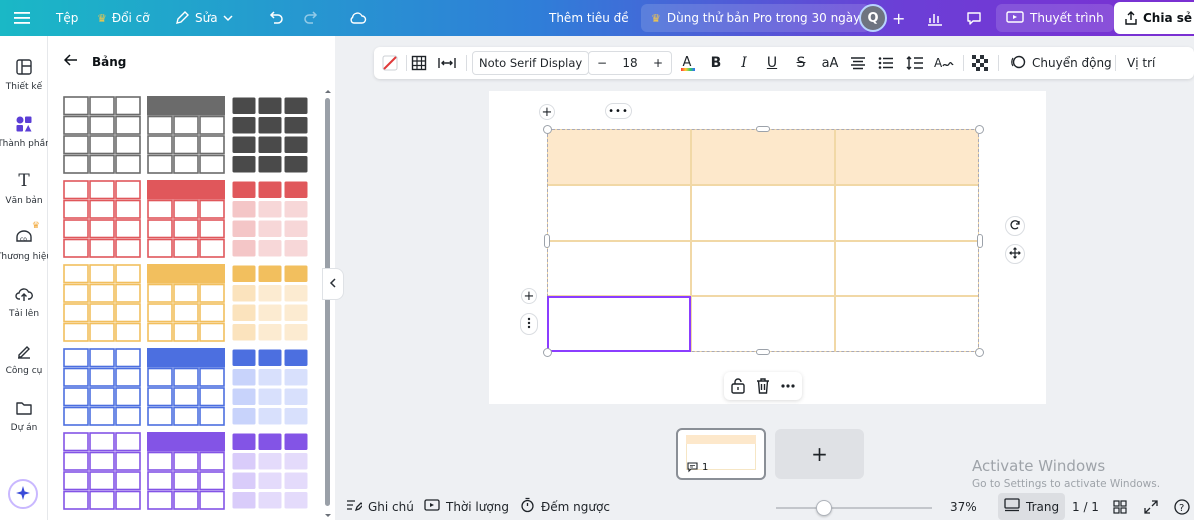  I want to click on collapse-panel-button, so click(333, 284).